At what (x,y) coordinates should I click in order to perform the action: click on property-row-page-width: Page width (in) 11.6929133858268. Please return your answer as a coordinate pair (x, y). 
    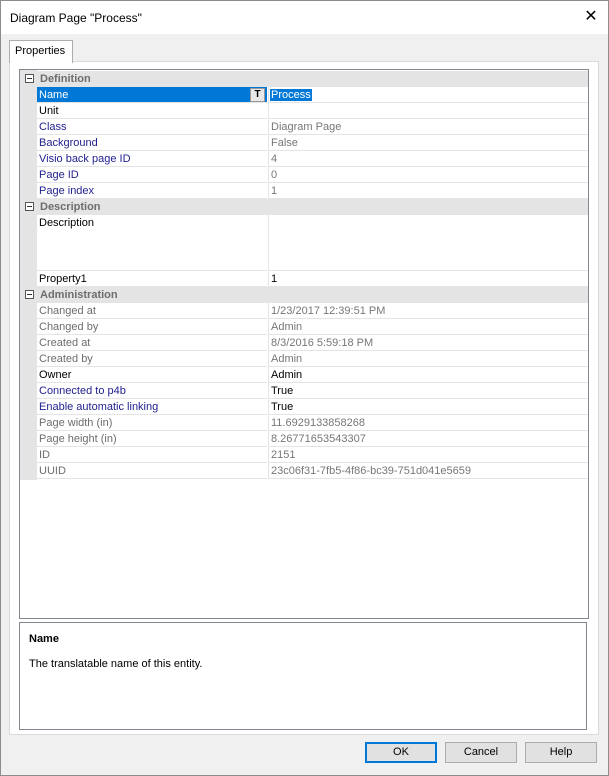
    Looking at the image, I should click on (304, 423).